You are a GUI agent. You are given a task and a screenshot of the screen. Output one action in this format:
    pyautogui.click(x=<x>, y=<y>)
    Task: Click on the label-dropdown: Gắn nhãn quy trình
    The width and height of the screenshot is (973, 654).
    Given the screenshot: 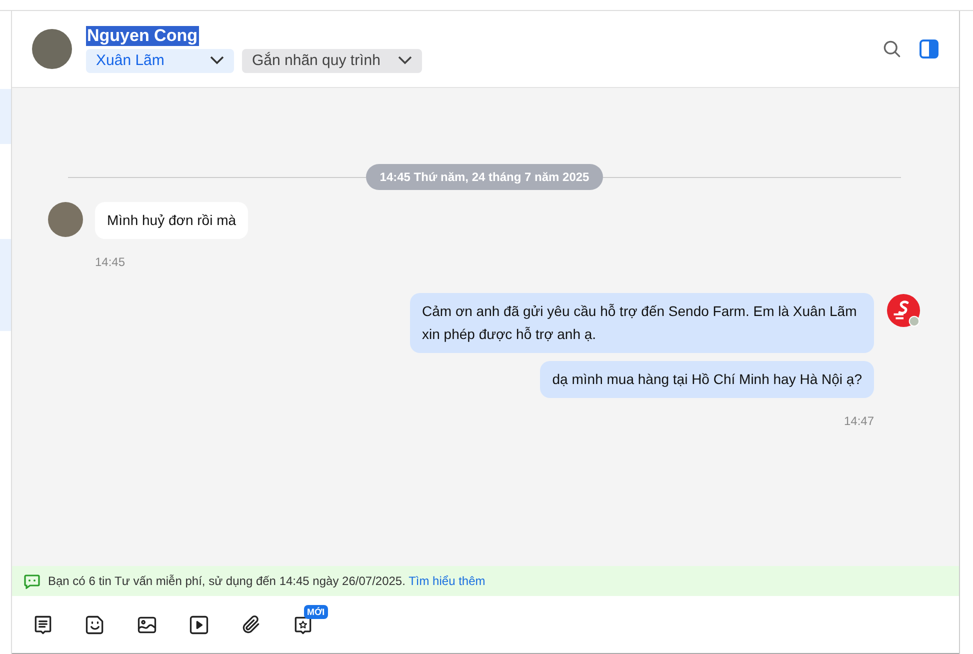 What is the action you would take?
    pyautogui.click(x=332, y=60)
    